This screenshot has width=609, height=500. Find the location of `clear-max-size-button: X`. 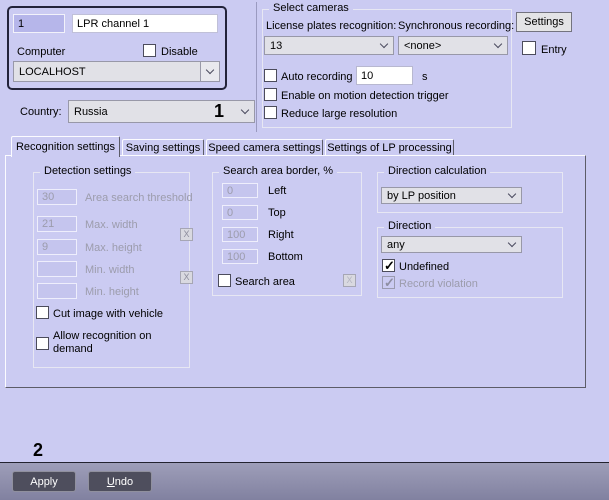

clear-max-size-button: X is located at coordinates (186, 234).